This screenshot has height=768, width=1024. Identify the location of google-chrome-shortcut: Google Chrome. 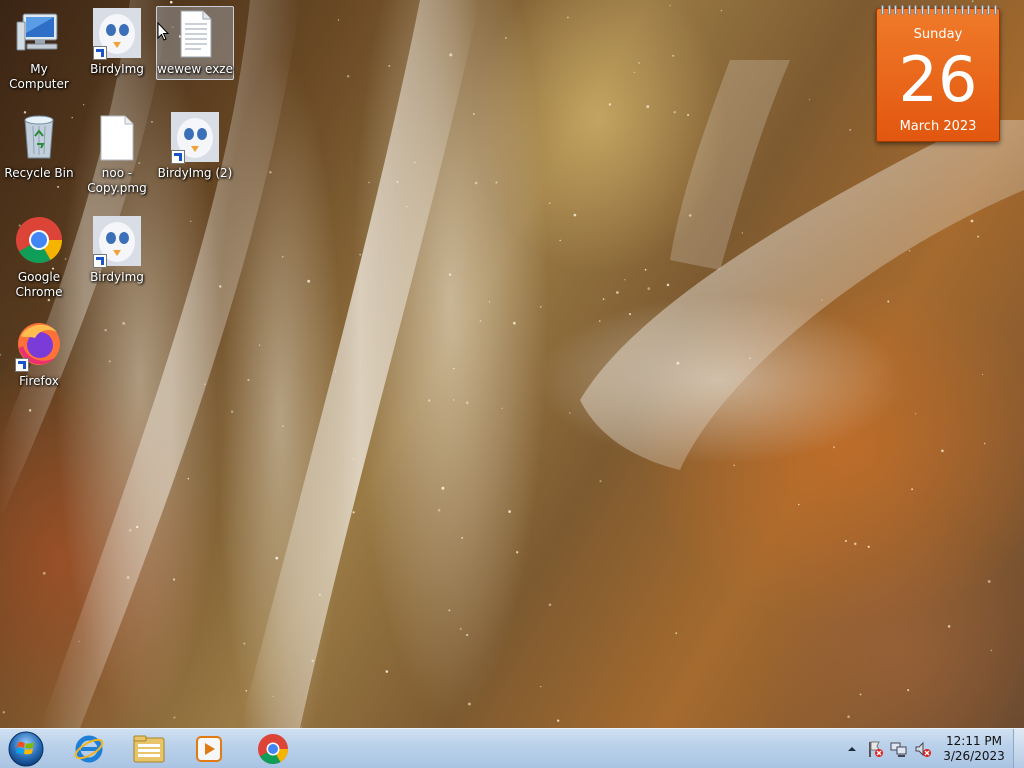
(39, 258).